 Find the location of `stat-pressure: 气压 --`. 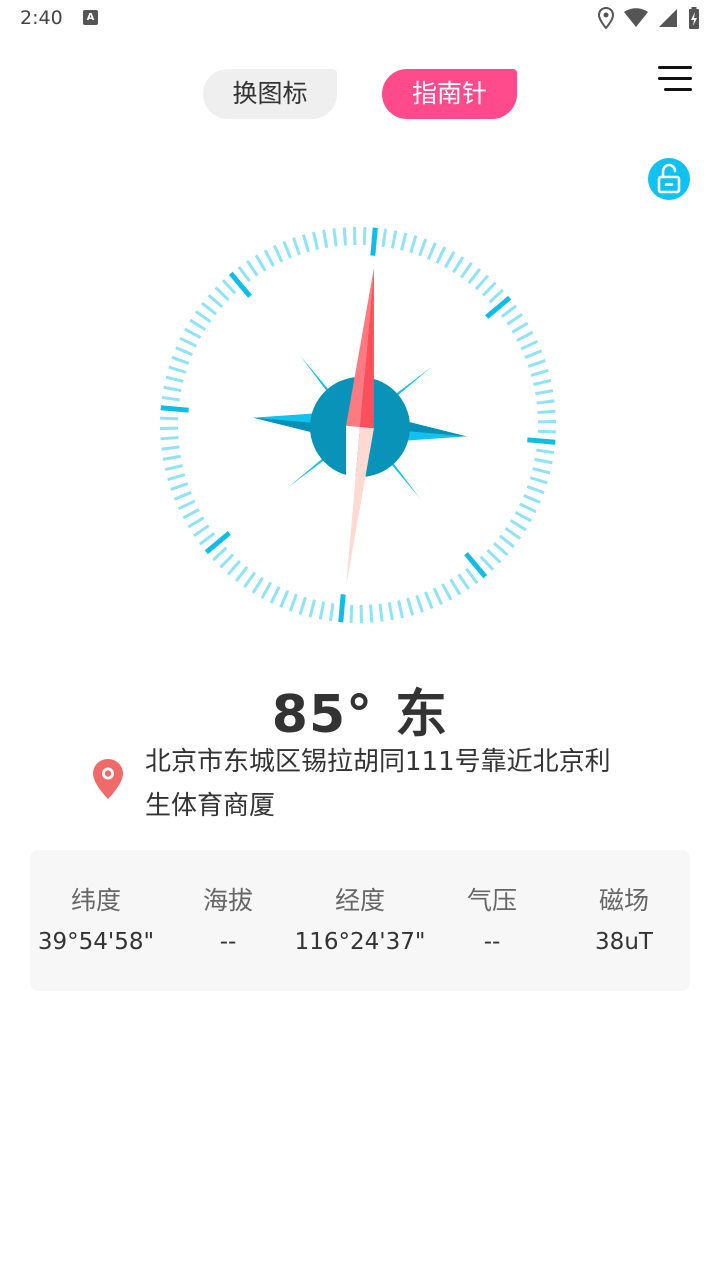

stat-pressure: 气压 -- is located at coordinates (492, 902).